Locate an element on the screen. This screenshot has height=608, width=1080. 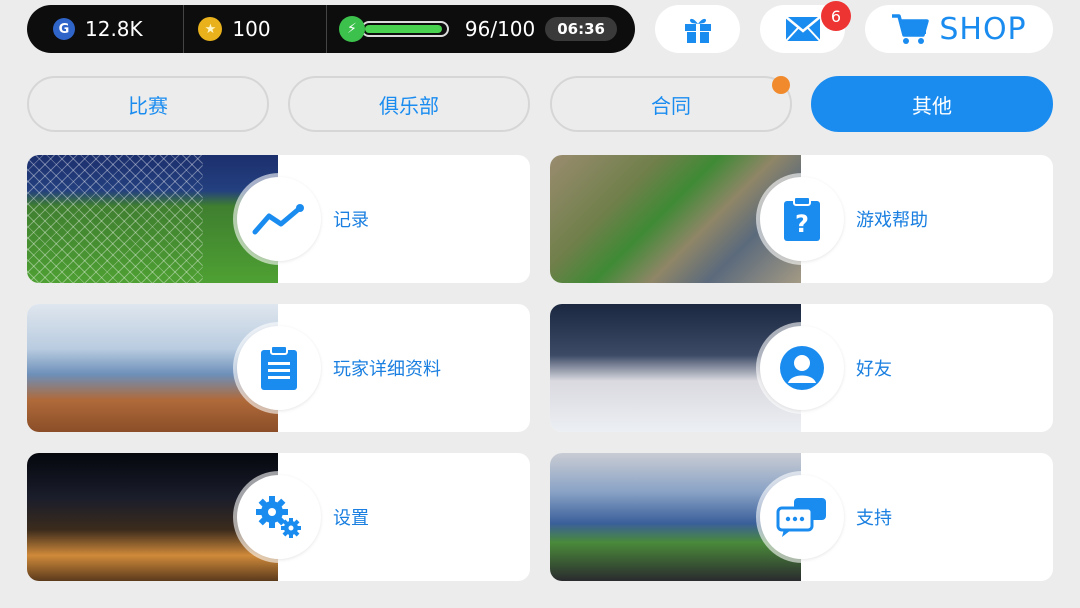
energy-meter: ⚡ 96/100 06:36 is located at coordinates (480, 29).